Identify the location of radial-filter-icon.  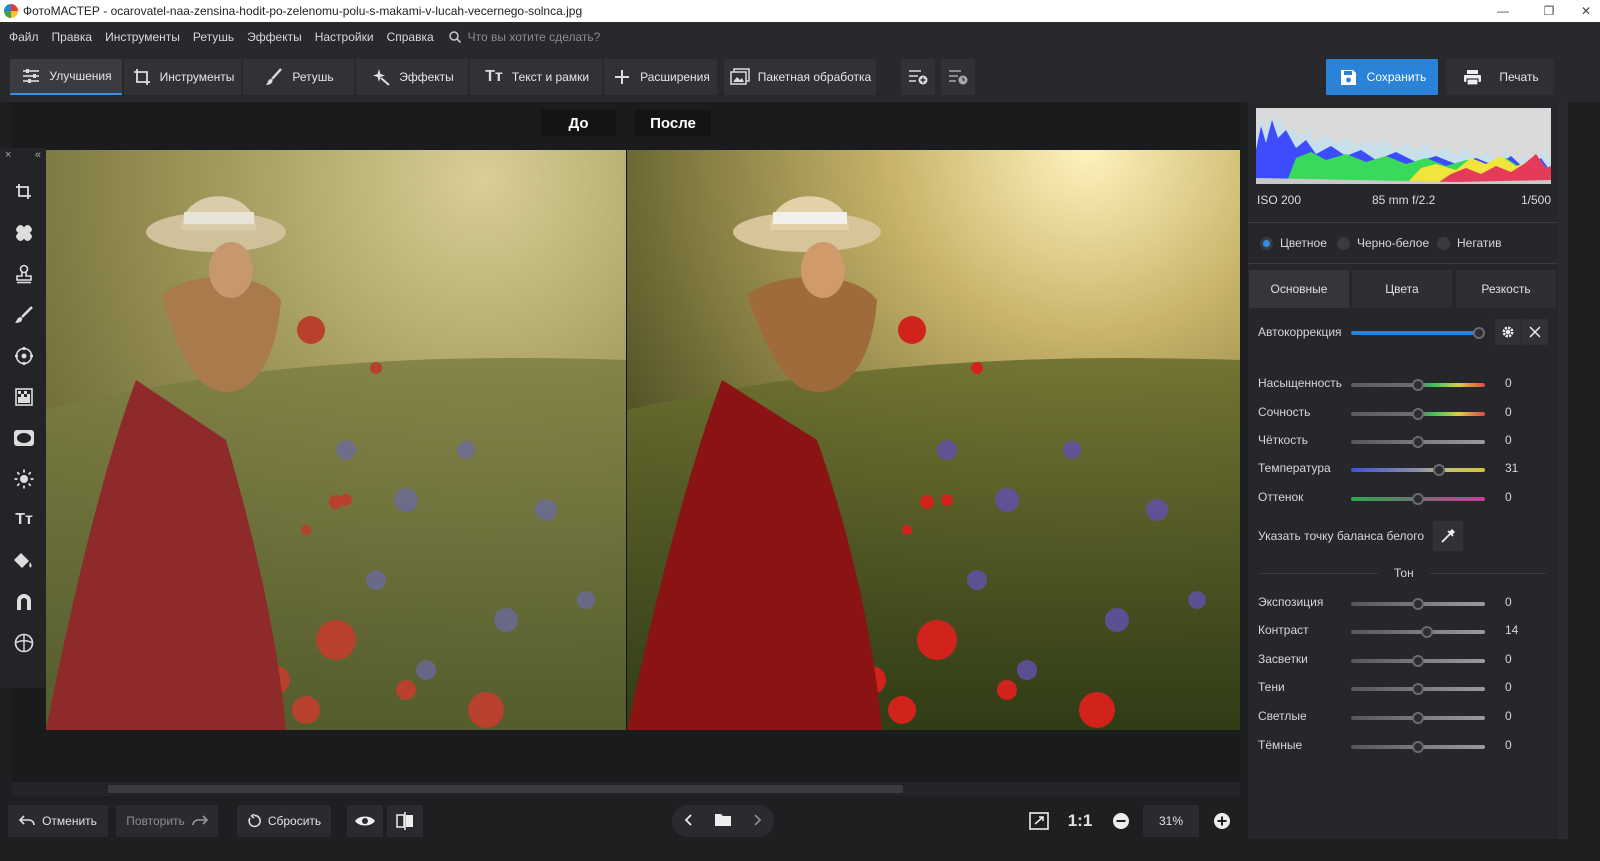
(24, 356).